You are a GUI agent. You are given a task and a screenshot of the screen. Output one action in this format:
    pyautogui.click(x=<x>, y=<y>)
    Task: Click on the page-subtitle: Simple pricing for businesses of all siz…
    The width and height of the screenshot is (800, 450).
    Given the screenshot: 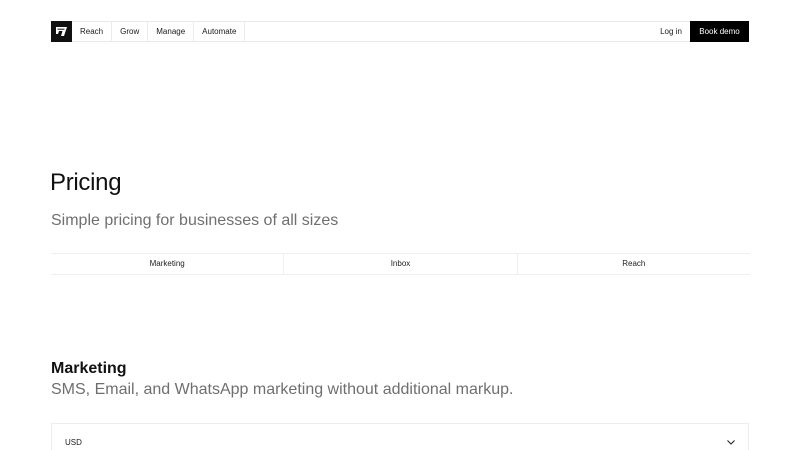 What is the action you would take?
    pyautogui.click(x=195, y=220)
    